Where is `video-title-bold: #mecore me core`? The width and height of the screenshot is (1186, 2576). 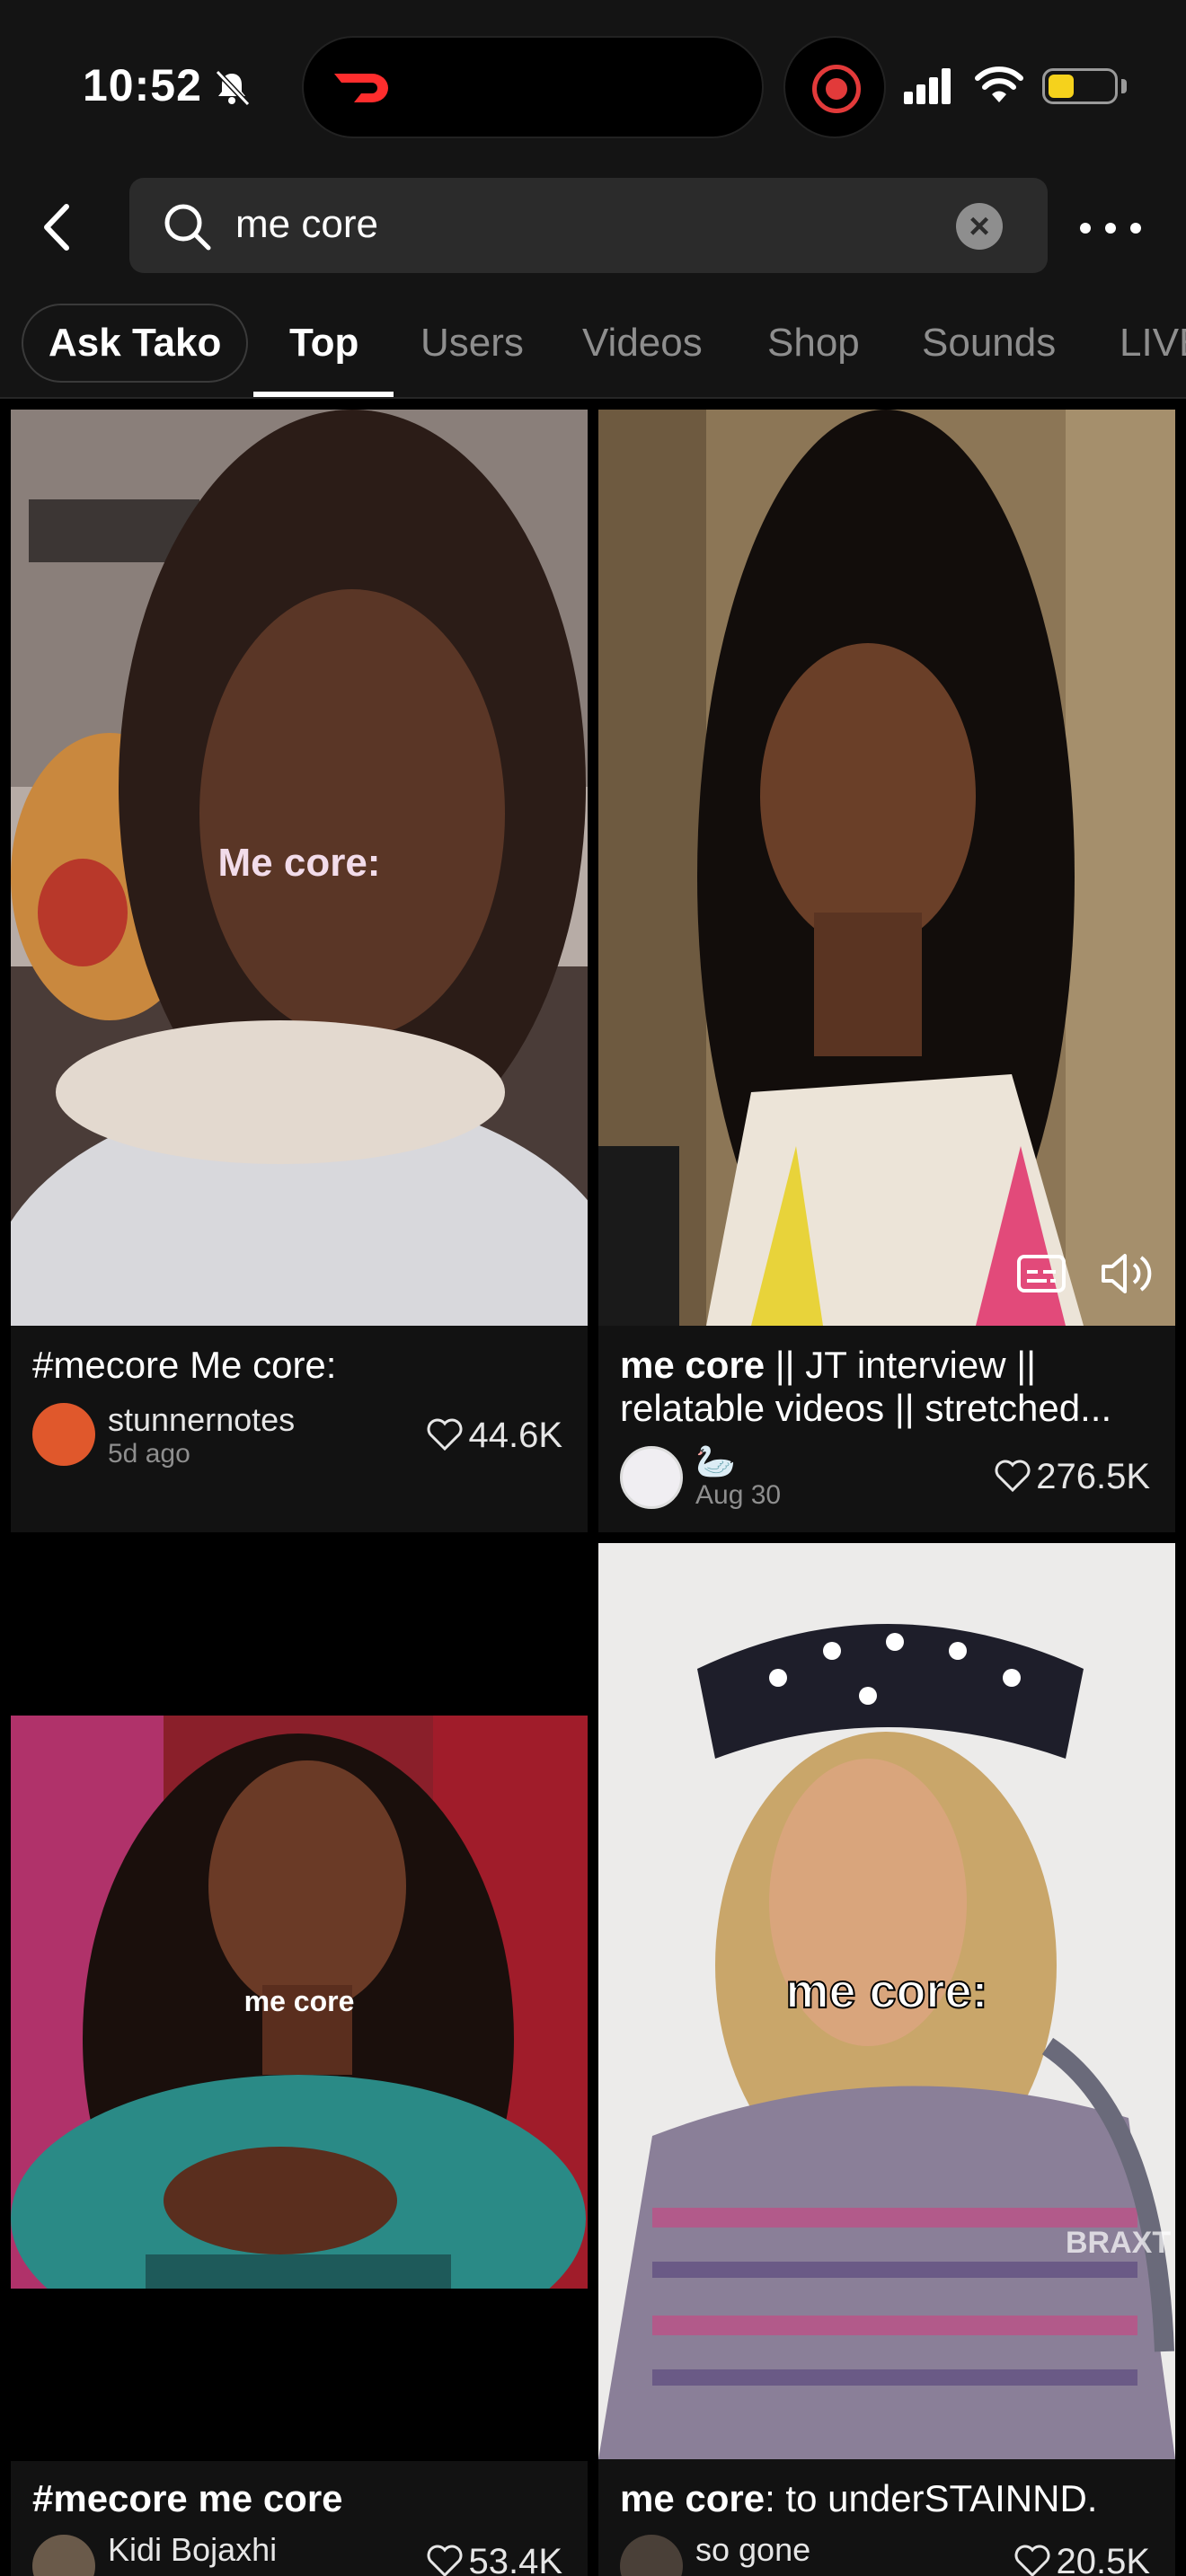
video-title-bold: #mecore me core is located at coordinates (187, 2498).